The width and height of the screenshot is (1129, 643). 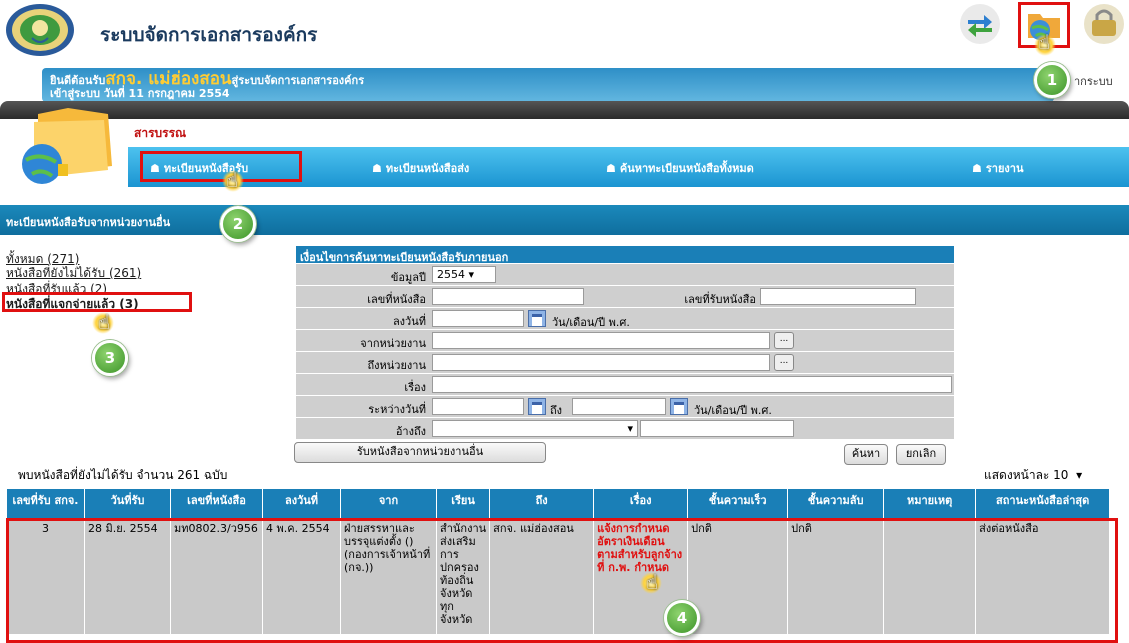 What do you see at coordinates (625, 275) in the screenshot?
I see `row-year: ข้อมูลปี 2554 ▾` at bounding box center [625, 275].